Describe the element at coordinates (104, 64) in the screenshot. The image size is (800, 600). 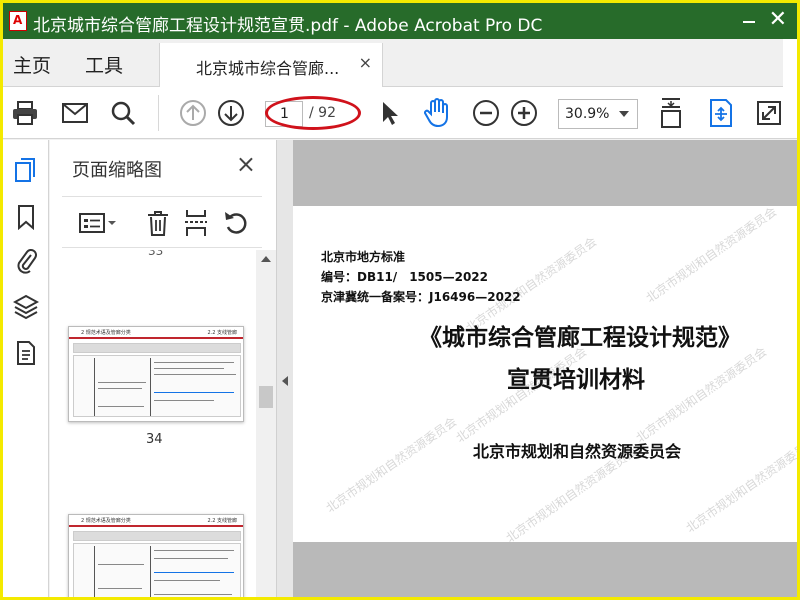
I see `menu-tools: 工具` at that location.